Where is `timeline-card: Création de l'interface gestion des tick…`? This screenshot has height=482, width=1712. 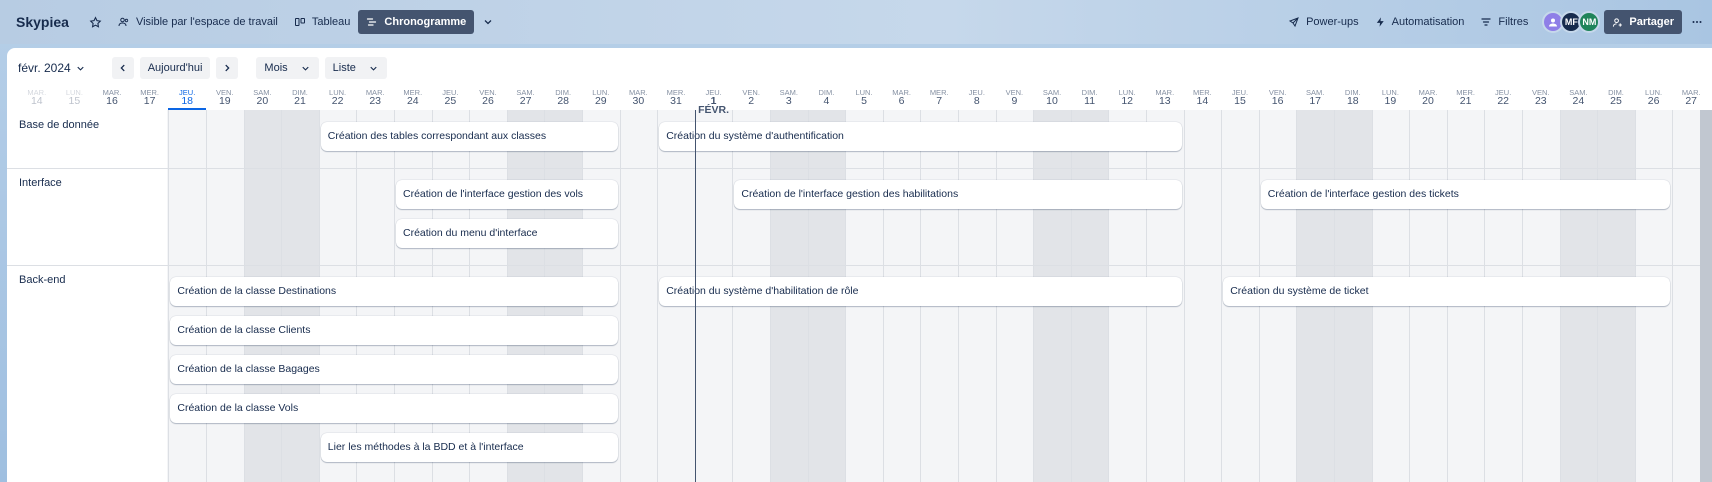
timeline-card: Création de l'interface gestion des tick… is located at coordinates (1465, 194).